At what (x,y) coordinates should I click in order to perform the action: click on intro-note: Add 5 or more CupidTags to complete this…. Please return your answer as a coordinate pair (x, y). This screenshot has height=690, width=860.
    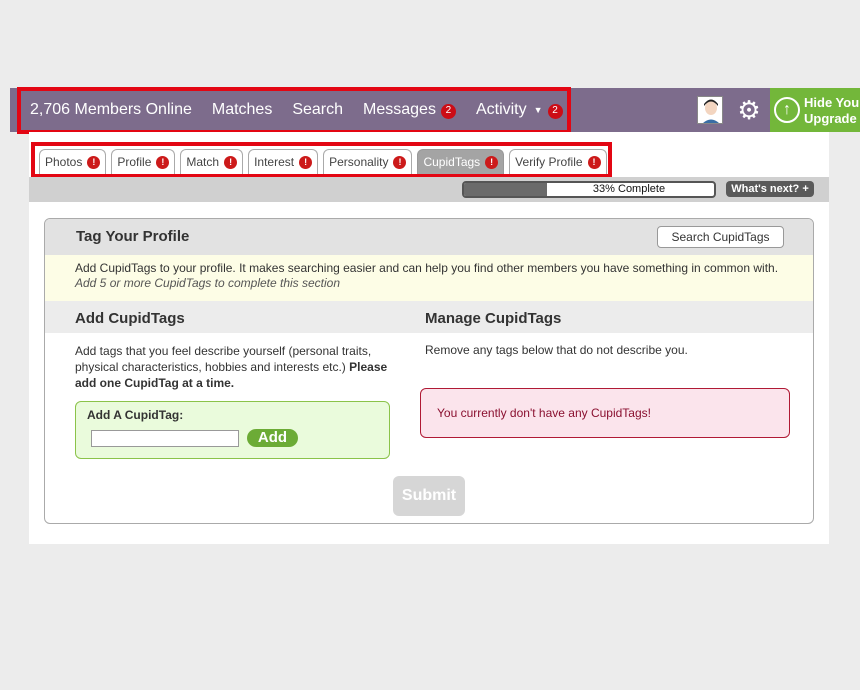
    Looking at the image, I should click on (208, 283).